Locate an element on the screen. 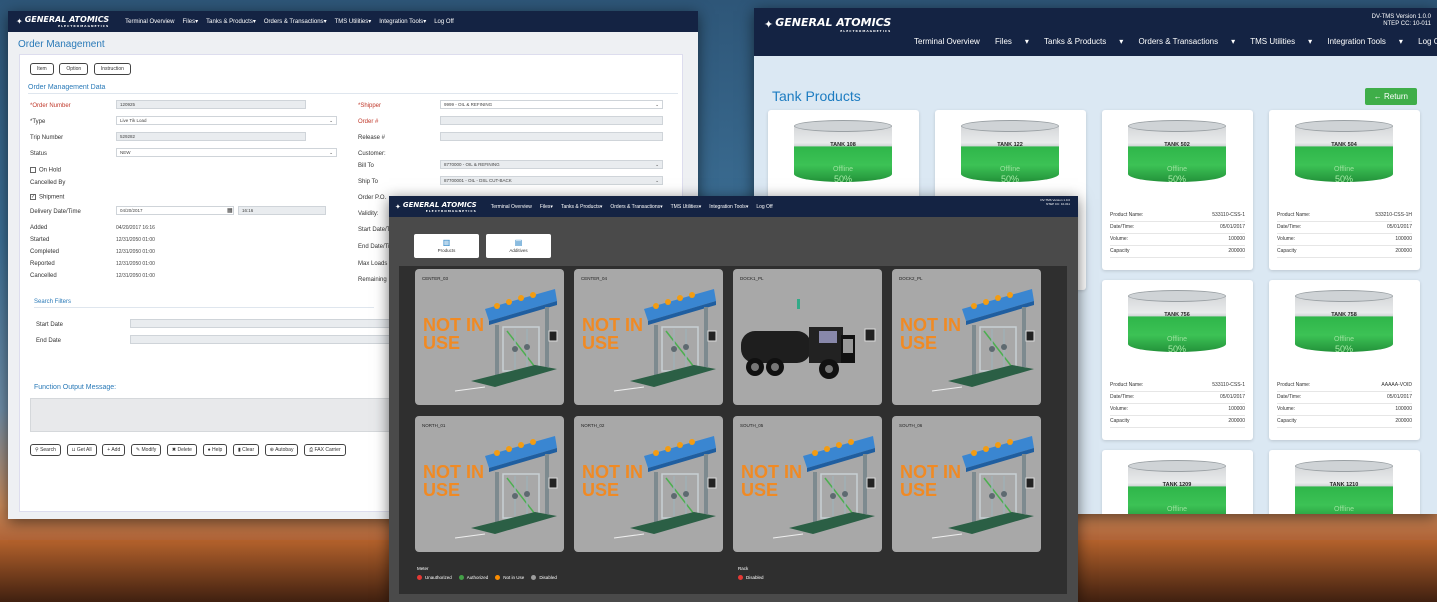  option-button: Option is located at coordinates (74, 69).